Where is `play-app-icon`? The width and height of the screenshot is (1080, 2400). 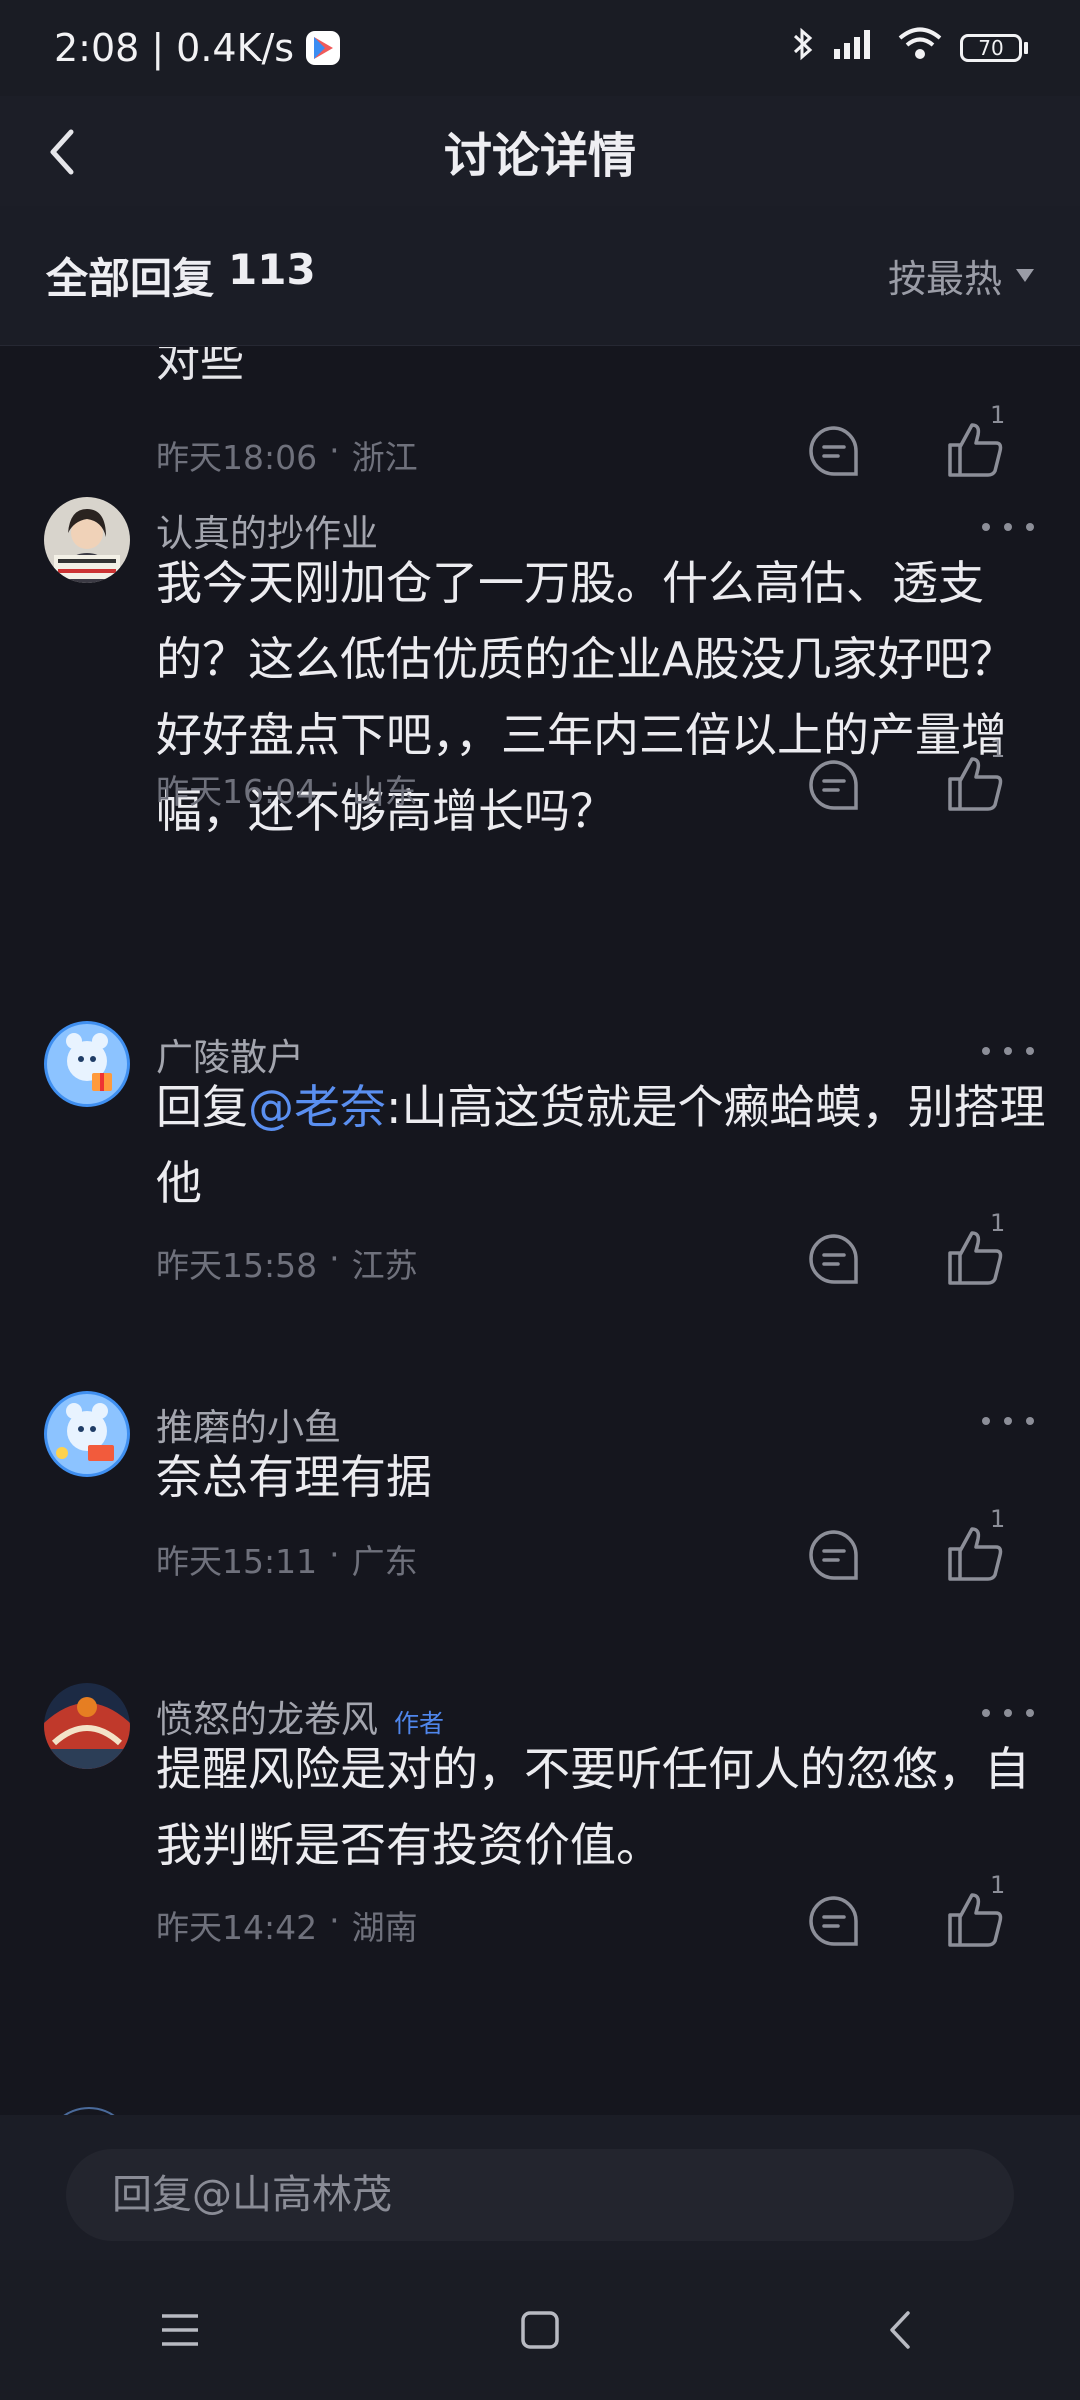 play-app-icon is located at coordinates (323, 48).